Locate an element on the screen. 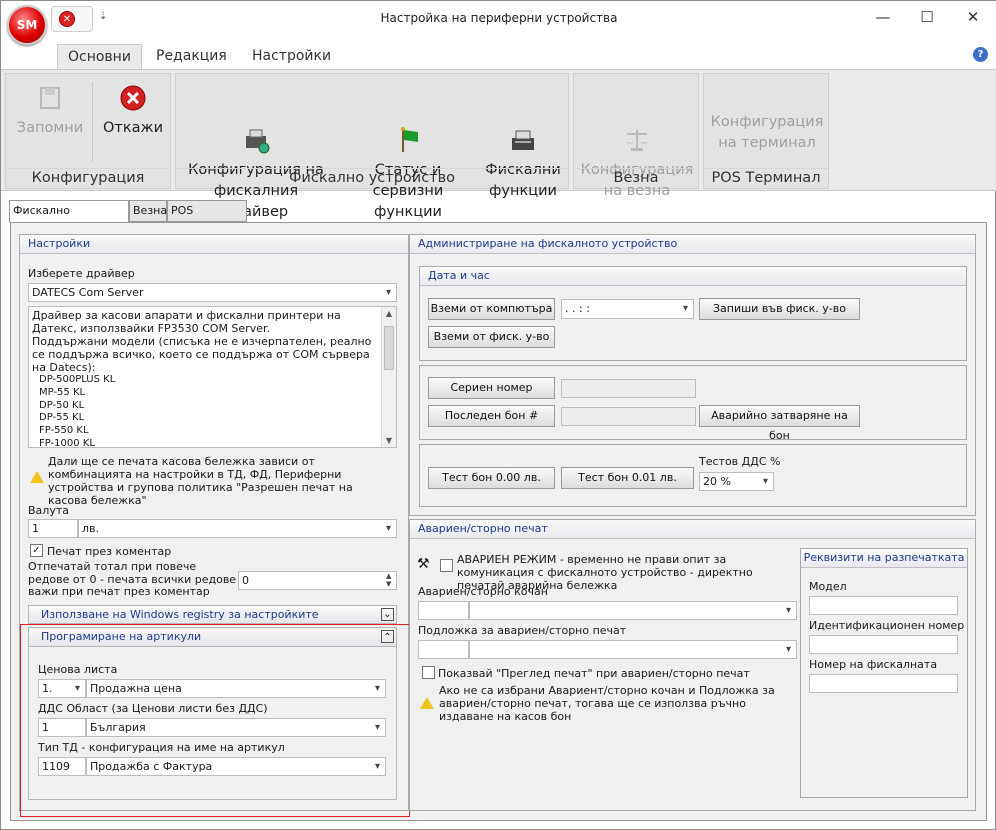 This screenshot has width=996, height=830. preview-checkbox is located at coordinates (428, 672).